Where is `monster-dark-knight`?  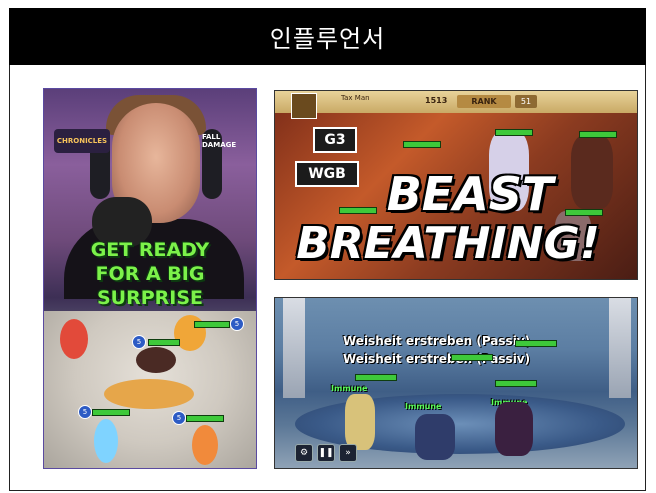 monster-dark-knight is located at coordinates (514, 429).